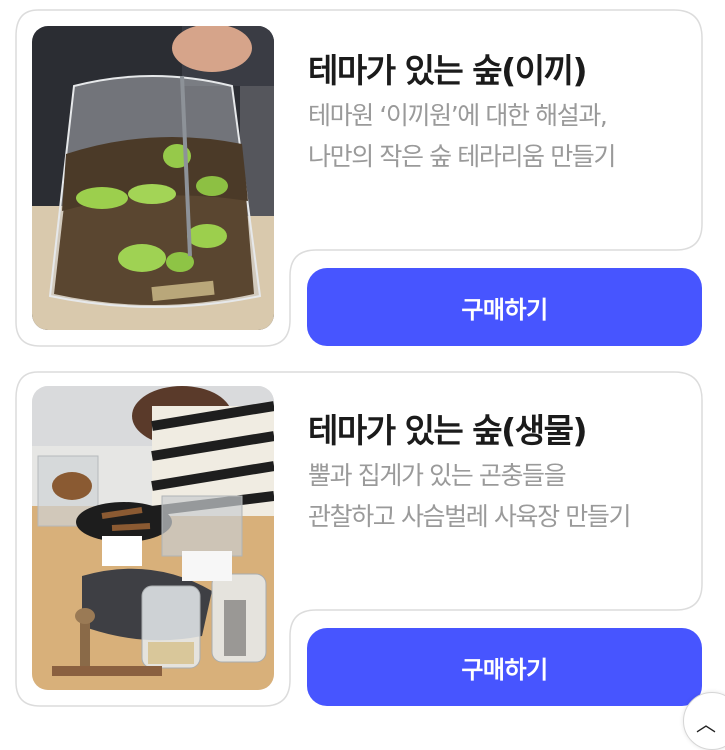 The height and width of the screenshot is (750, 725). What do you see at coordinates (469, 516) in the screenshot?
I see `description-line: 관찰하고 사슴벌레 사육장 만들기` at bounding box center [469, 516].